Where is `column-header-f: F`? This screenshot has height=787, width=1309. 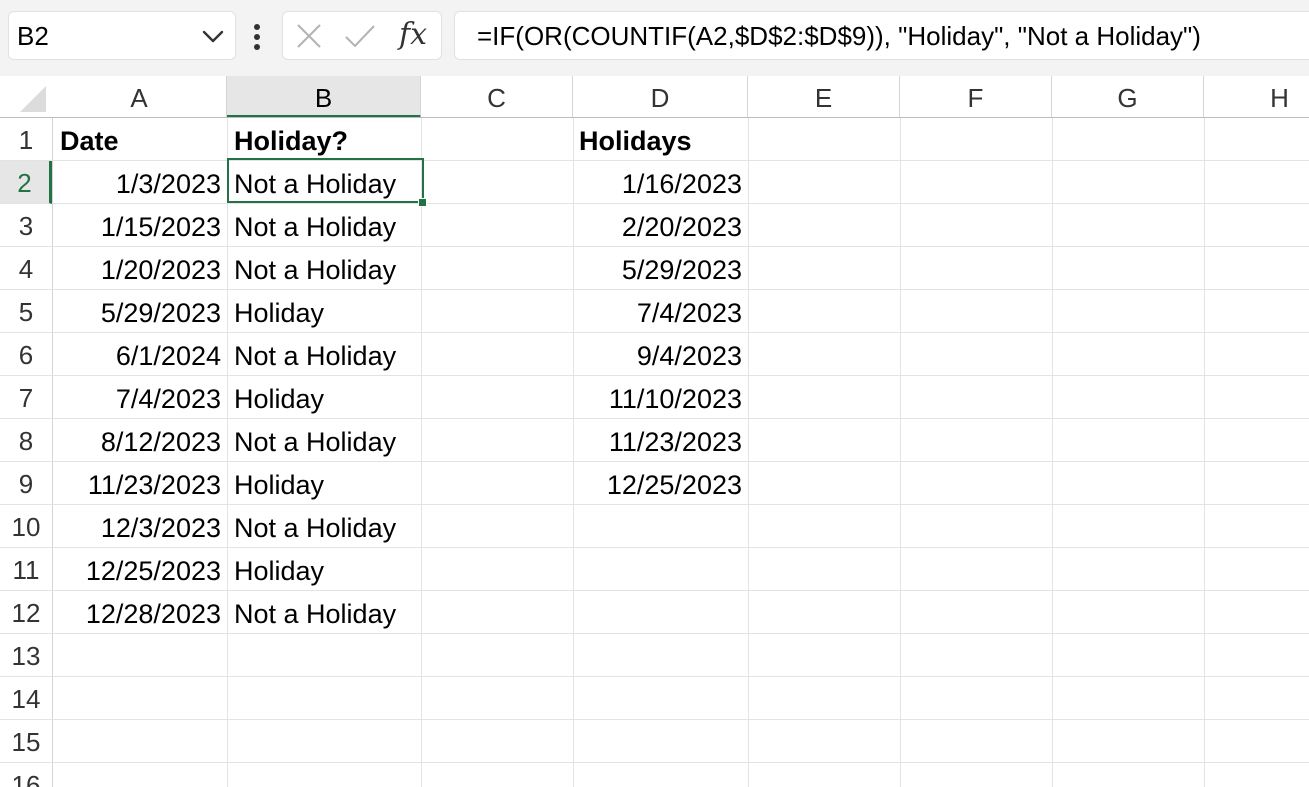
column-header-f: F is located at coordinates (976, 97).